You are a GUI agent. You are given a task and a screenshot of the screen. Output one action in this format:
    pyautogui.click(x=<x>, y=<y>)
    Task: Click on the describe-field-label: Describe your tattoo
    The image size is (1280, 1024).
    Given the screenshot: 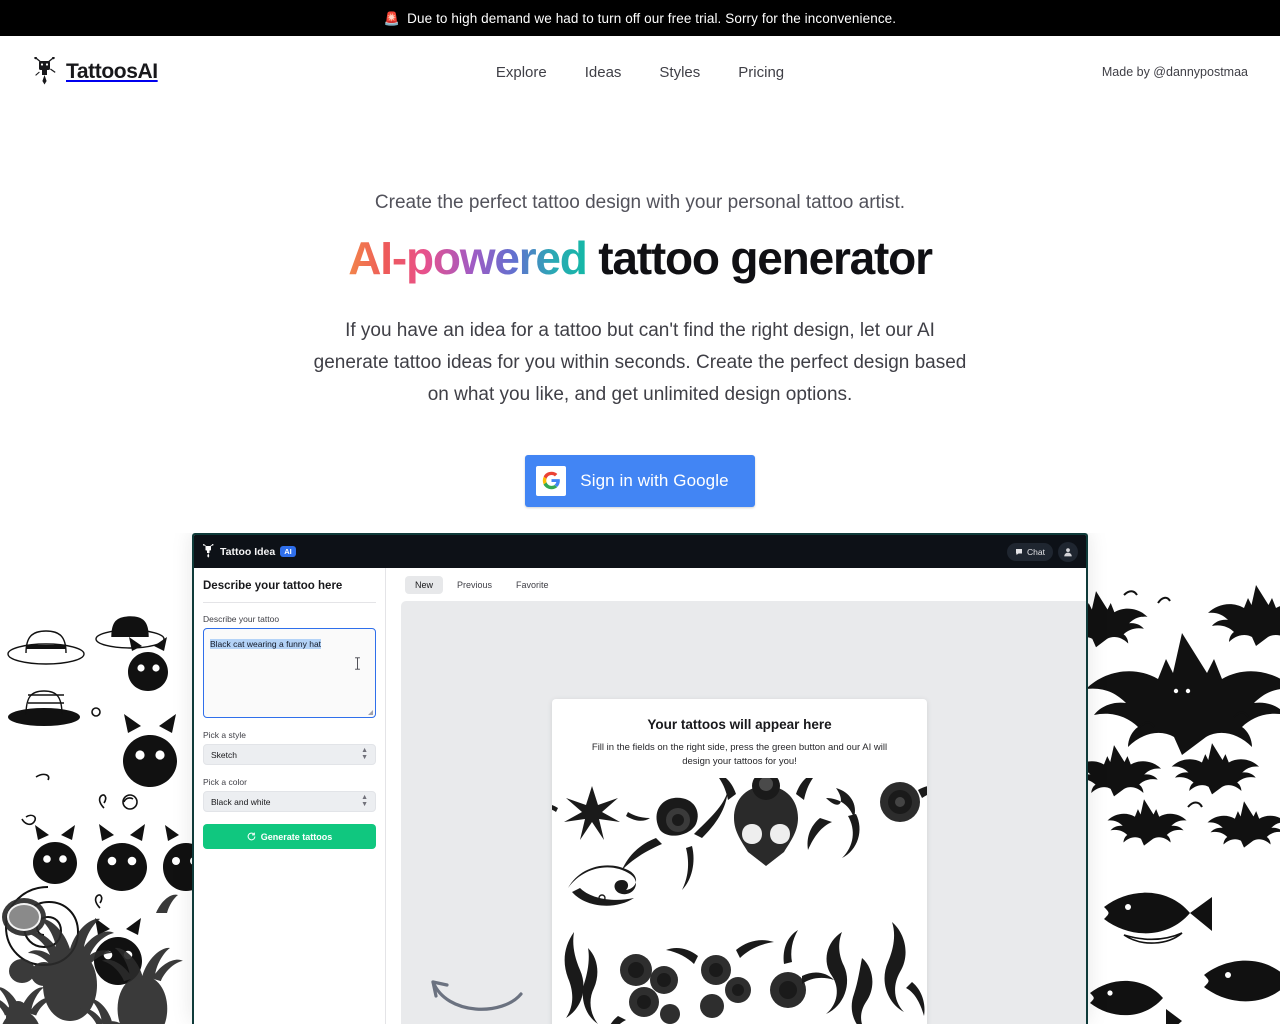 What is the action you would take?
    pyautogui.click(x=241, y=619)
    